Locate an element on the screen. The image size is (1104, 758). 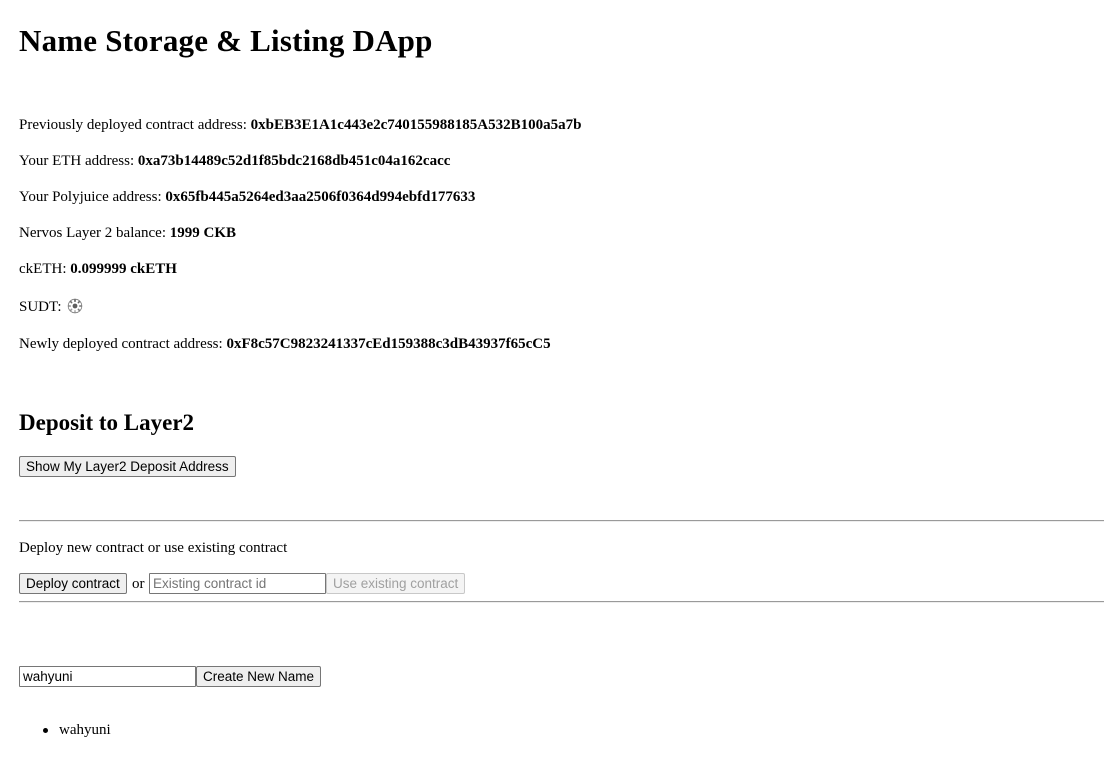
list-item: wahyuni is located at coordinates (85, 730).